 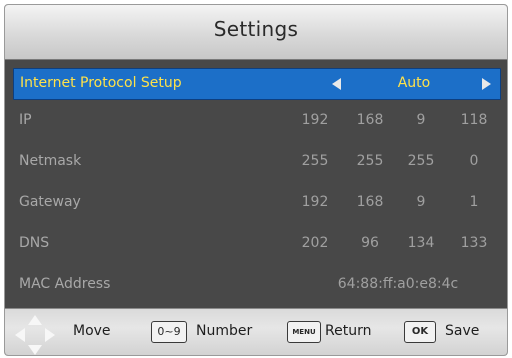 What do you see at coordinates (420, 332) in the screenshot?
I see `ok-key-icon: OK` at bounding box center [420, 332].